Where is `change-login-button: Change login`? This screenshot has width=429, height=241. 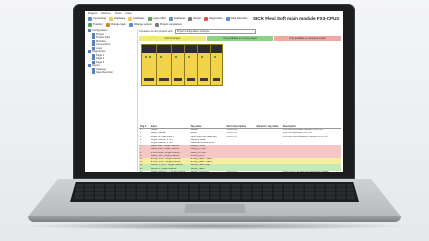
change-login-button: Change login is located at coordinates (116, 25).